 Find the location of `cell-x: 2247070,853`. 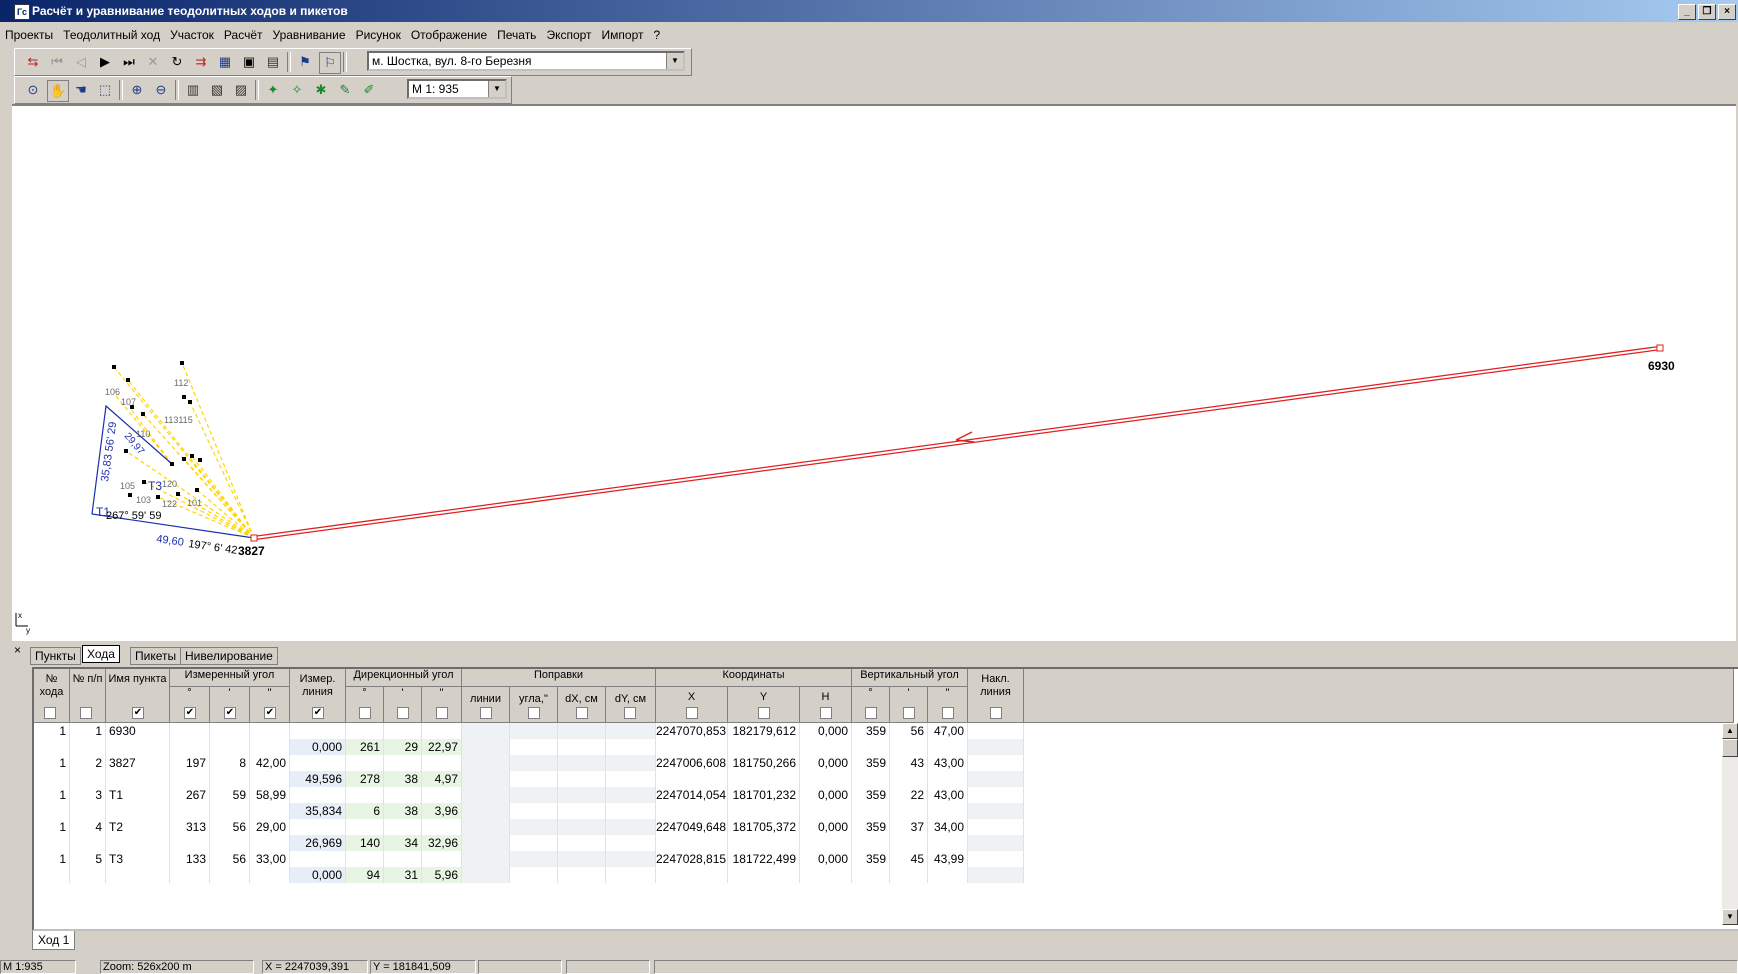

cell-x: 2247070,853 is located at coordinates (692, 731).